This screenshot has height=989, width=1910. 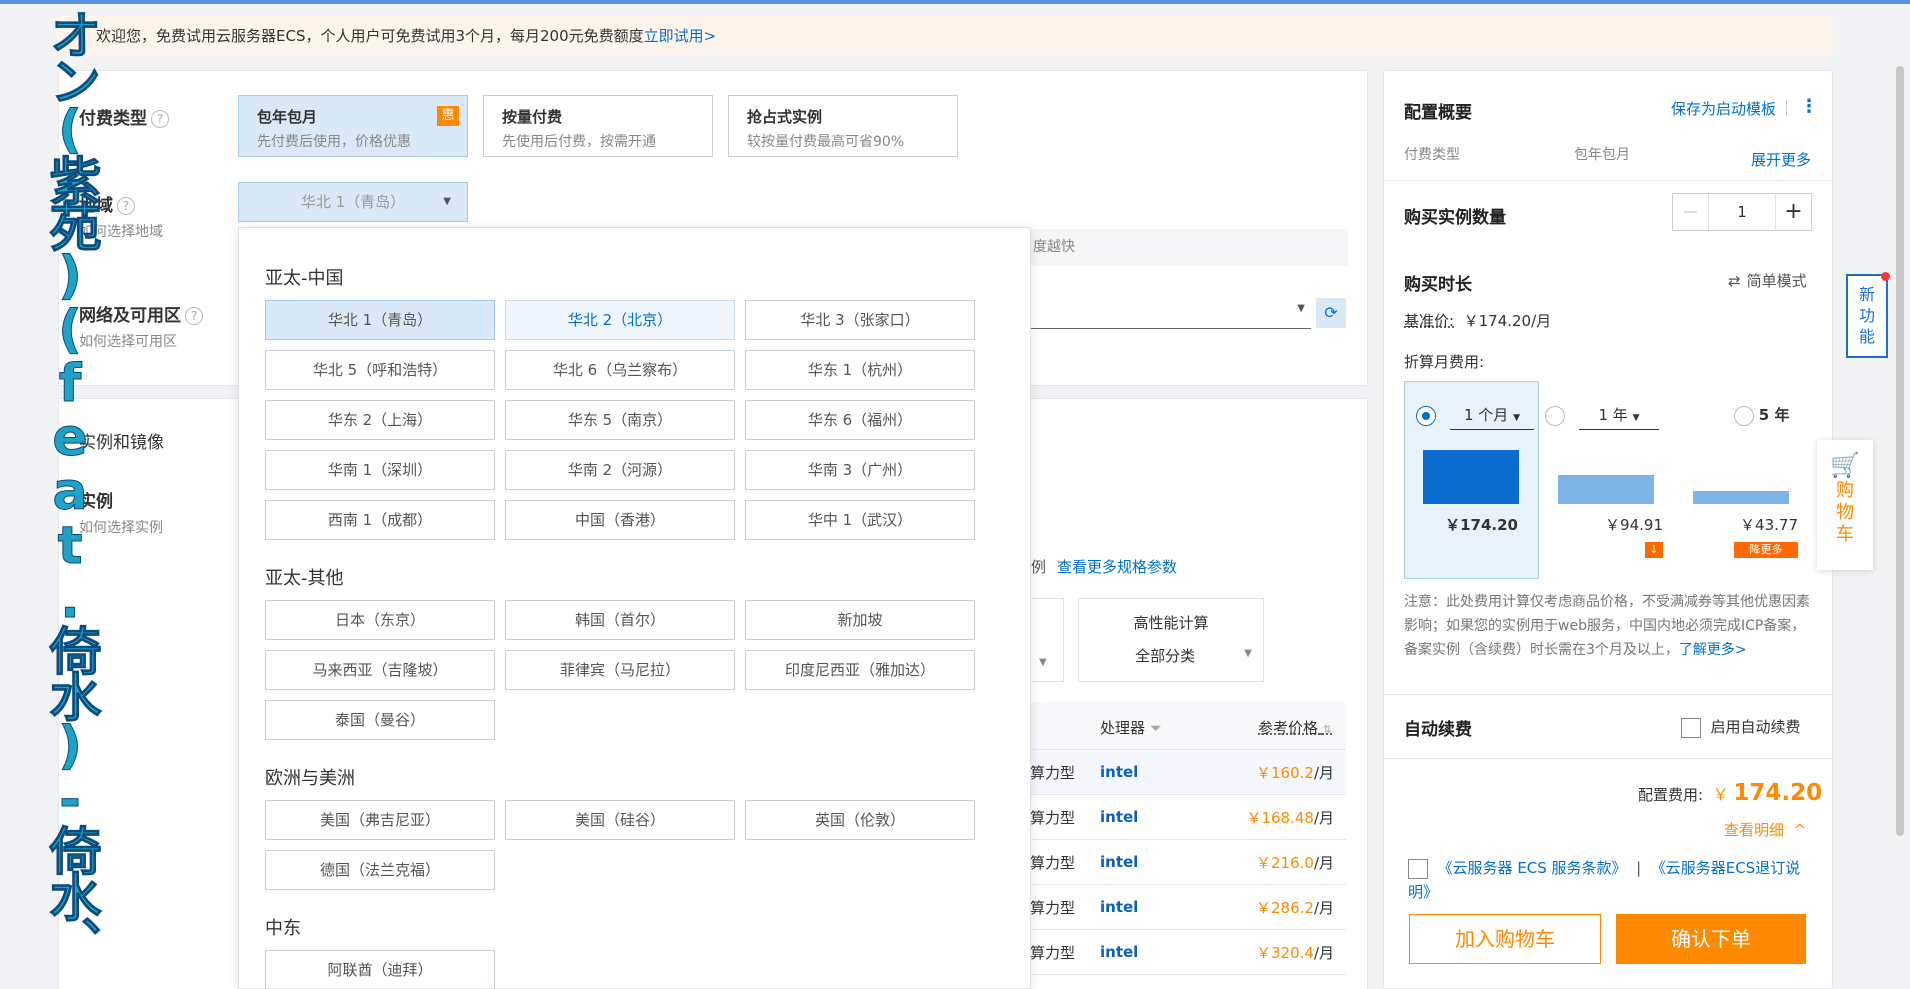 I want to click on chevron-up-icon: ^, so click(x=1800, y=830).